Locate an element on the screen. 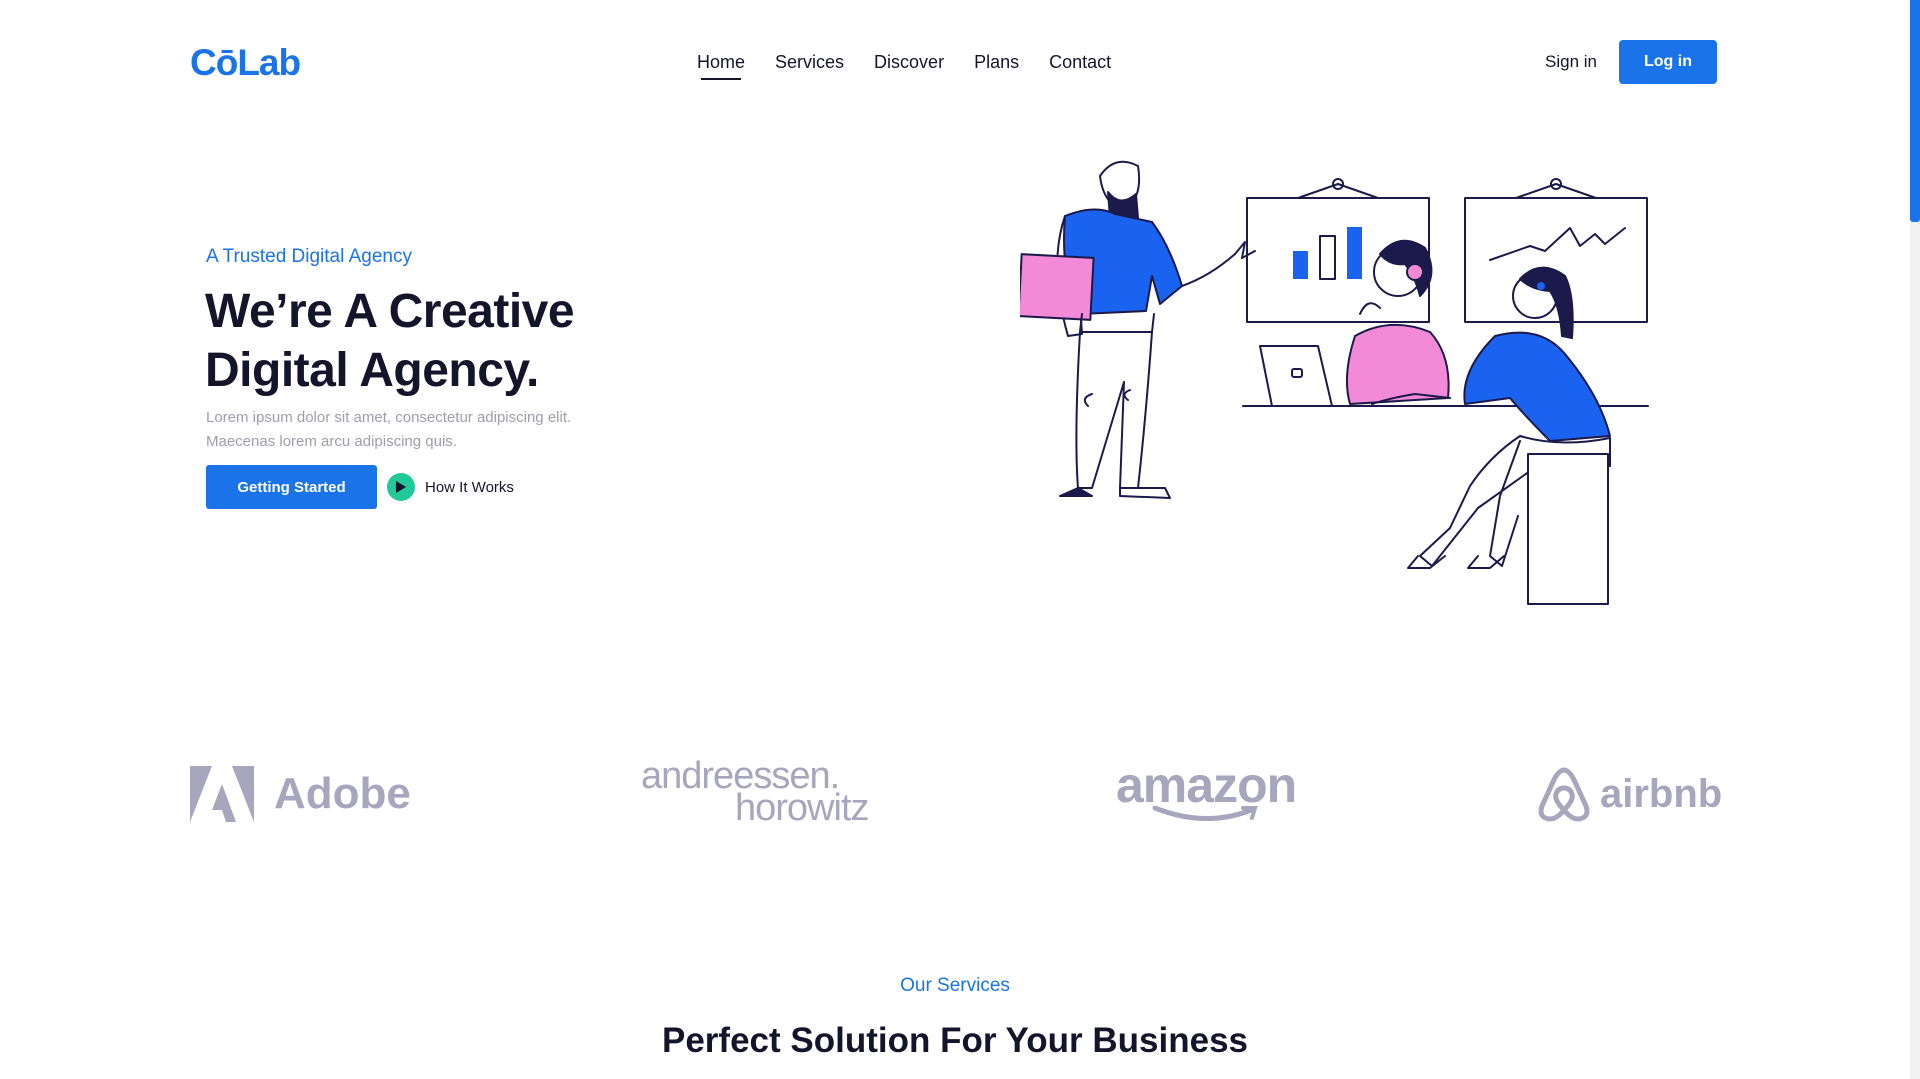  hero-title: We’re A Creative Digital Agency. is located at coordinates (465, 341).